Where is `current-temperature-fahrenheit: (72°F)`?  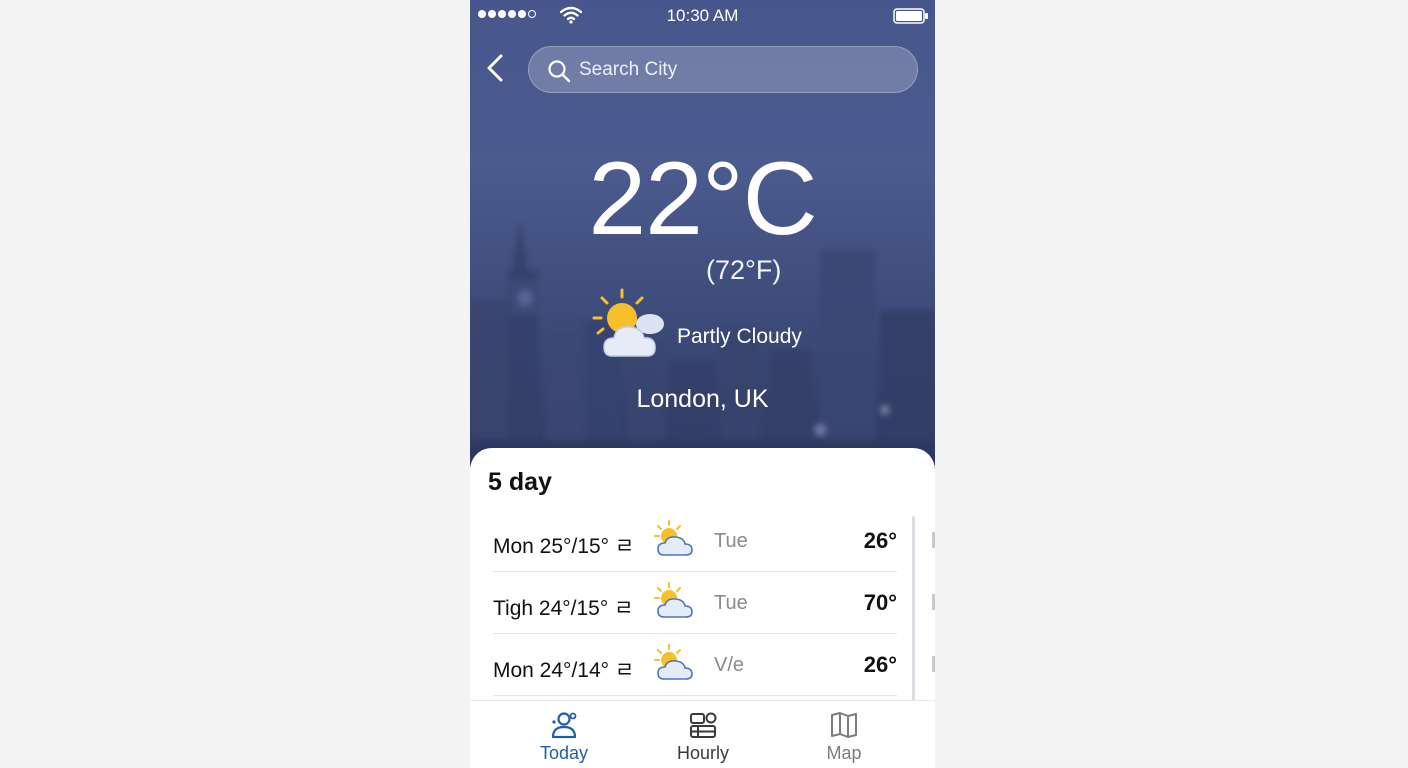
current-temperature-fahrenheit: (72°F) is located at coordinates (744, 270).